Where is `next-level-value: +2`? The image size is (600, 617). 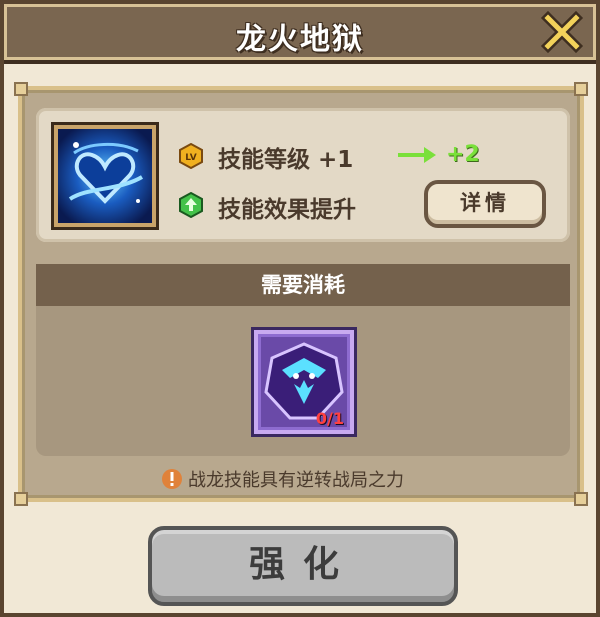 next-level-value: +2 is located at coordinates (463, 154).